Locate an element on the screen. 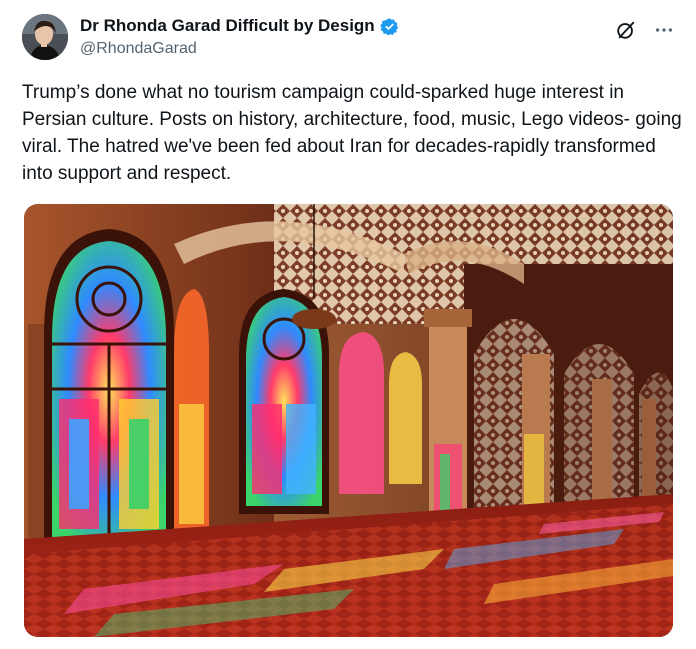 Image resolution: width=696 pixels, height=649 pixels. handle: @RhondaGarad is located at coordinates (239, 49).